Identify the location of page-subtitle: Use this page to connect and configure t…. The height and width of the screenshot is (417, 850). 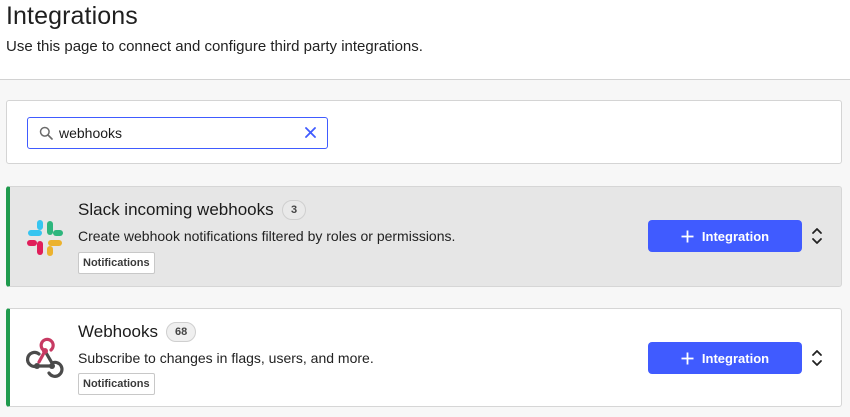
(214, 46).